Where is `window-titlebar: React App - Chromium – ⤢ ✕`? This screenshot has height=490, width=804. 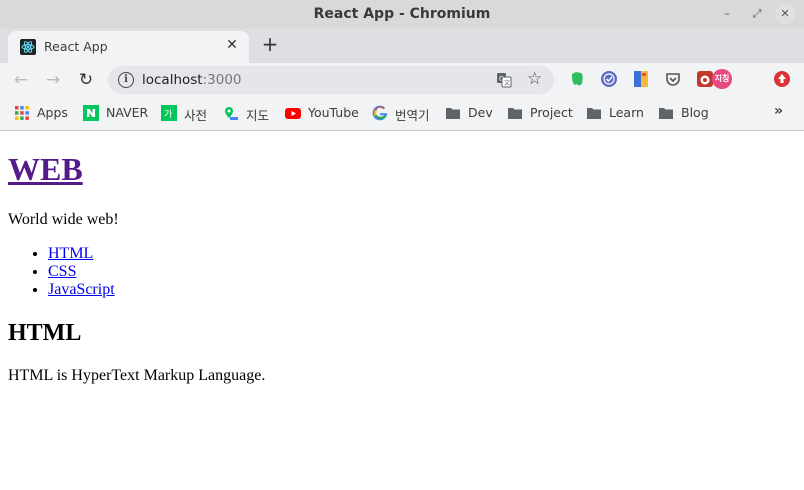 window-titlebar: React App - Chromium – ⤢ ✕ is located at coordinates (402, 14).